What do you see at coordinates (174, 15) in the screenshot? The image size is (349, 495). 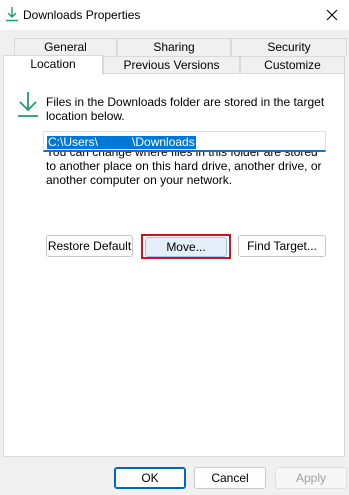 I see `title-bar: Downloads Properties` at bounding box center [174, 15].